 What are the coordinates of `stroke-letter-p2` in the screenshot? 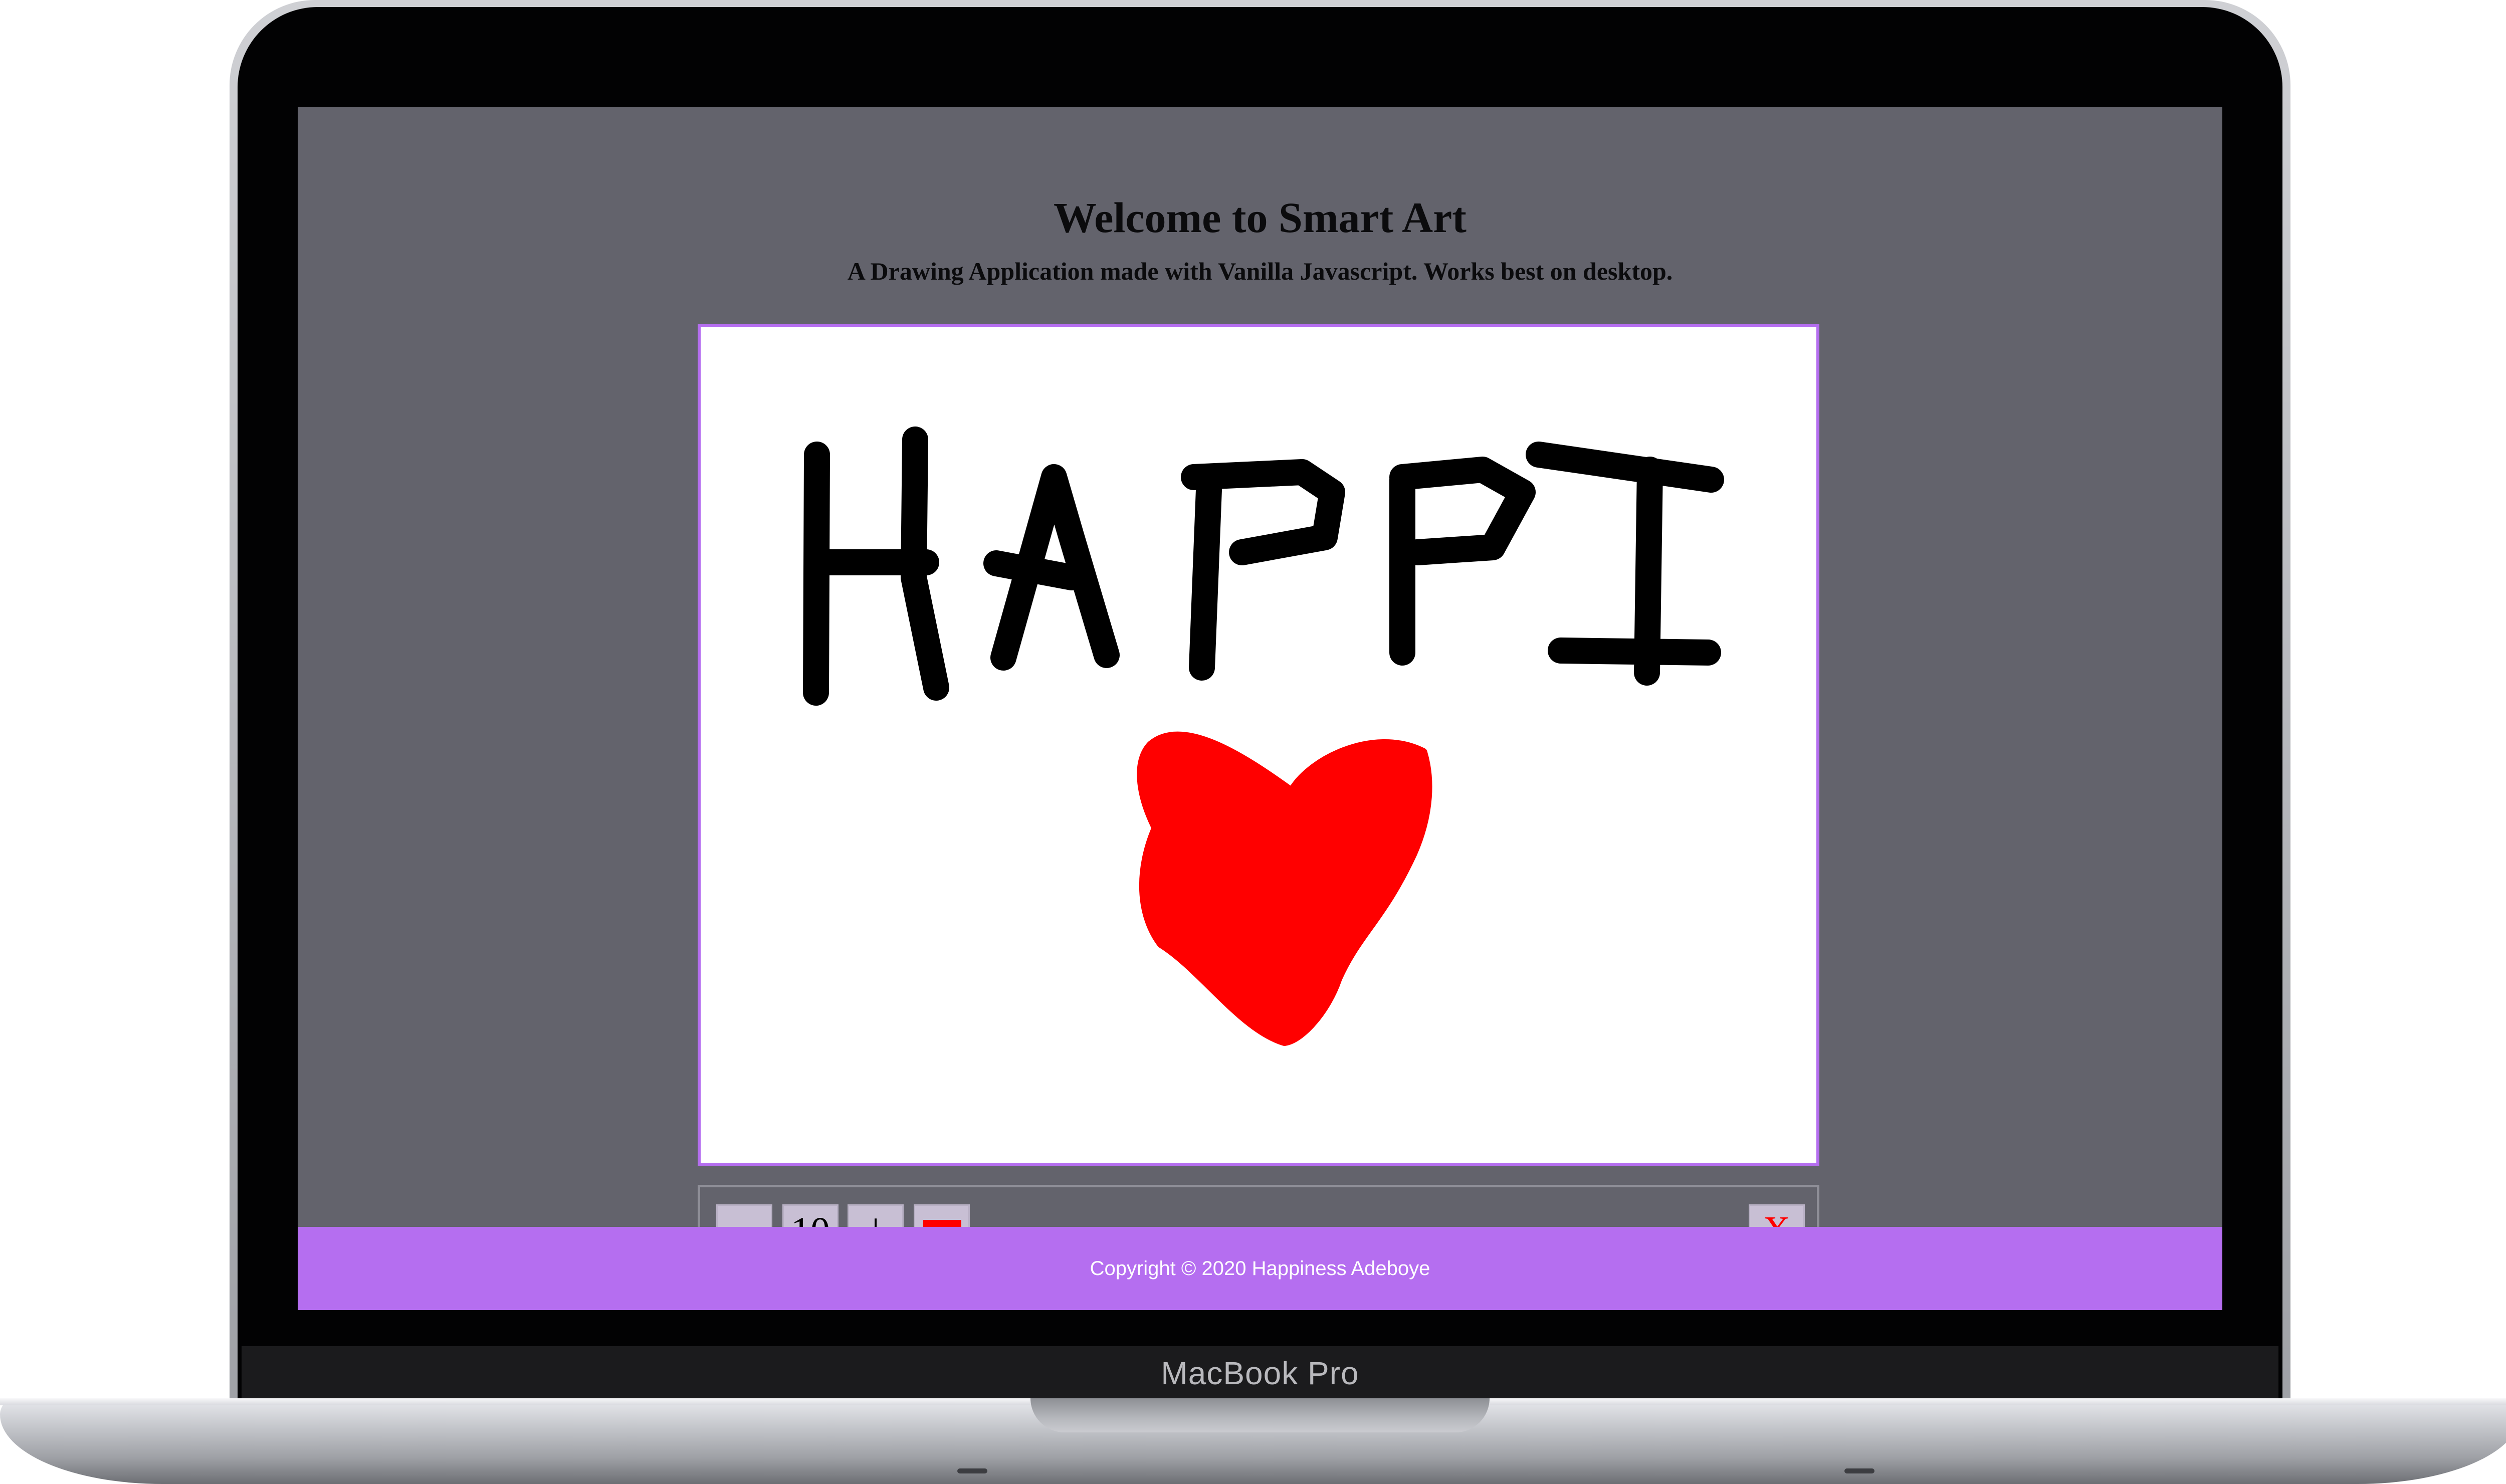 It's located at (1462, 561).